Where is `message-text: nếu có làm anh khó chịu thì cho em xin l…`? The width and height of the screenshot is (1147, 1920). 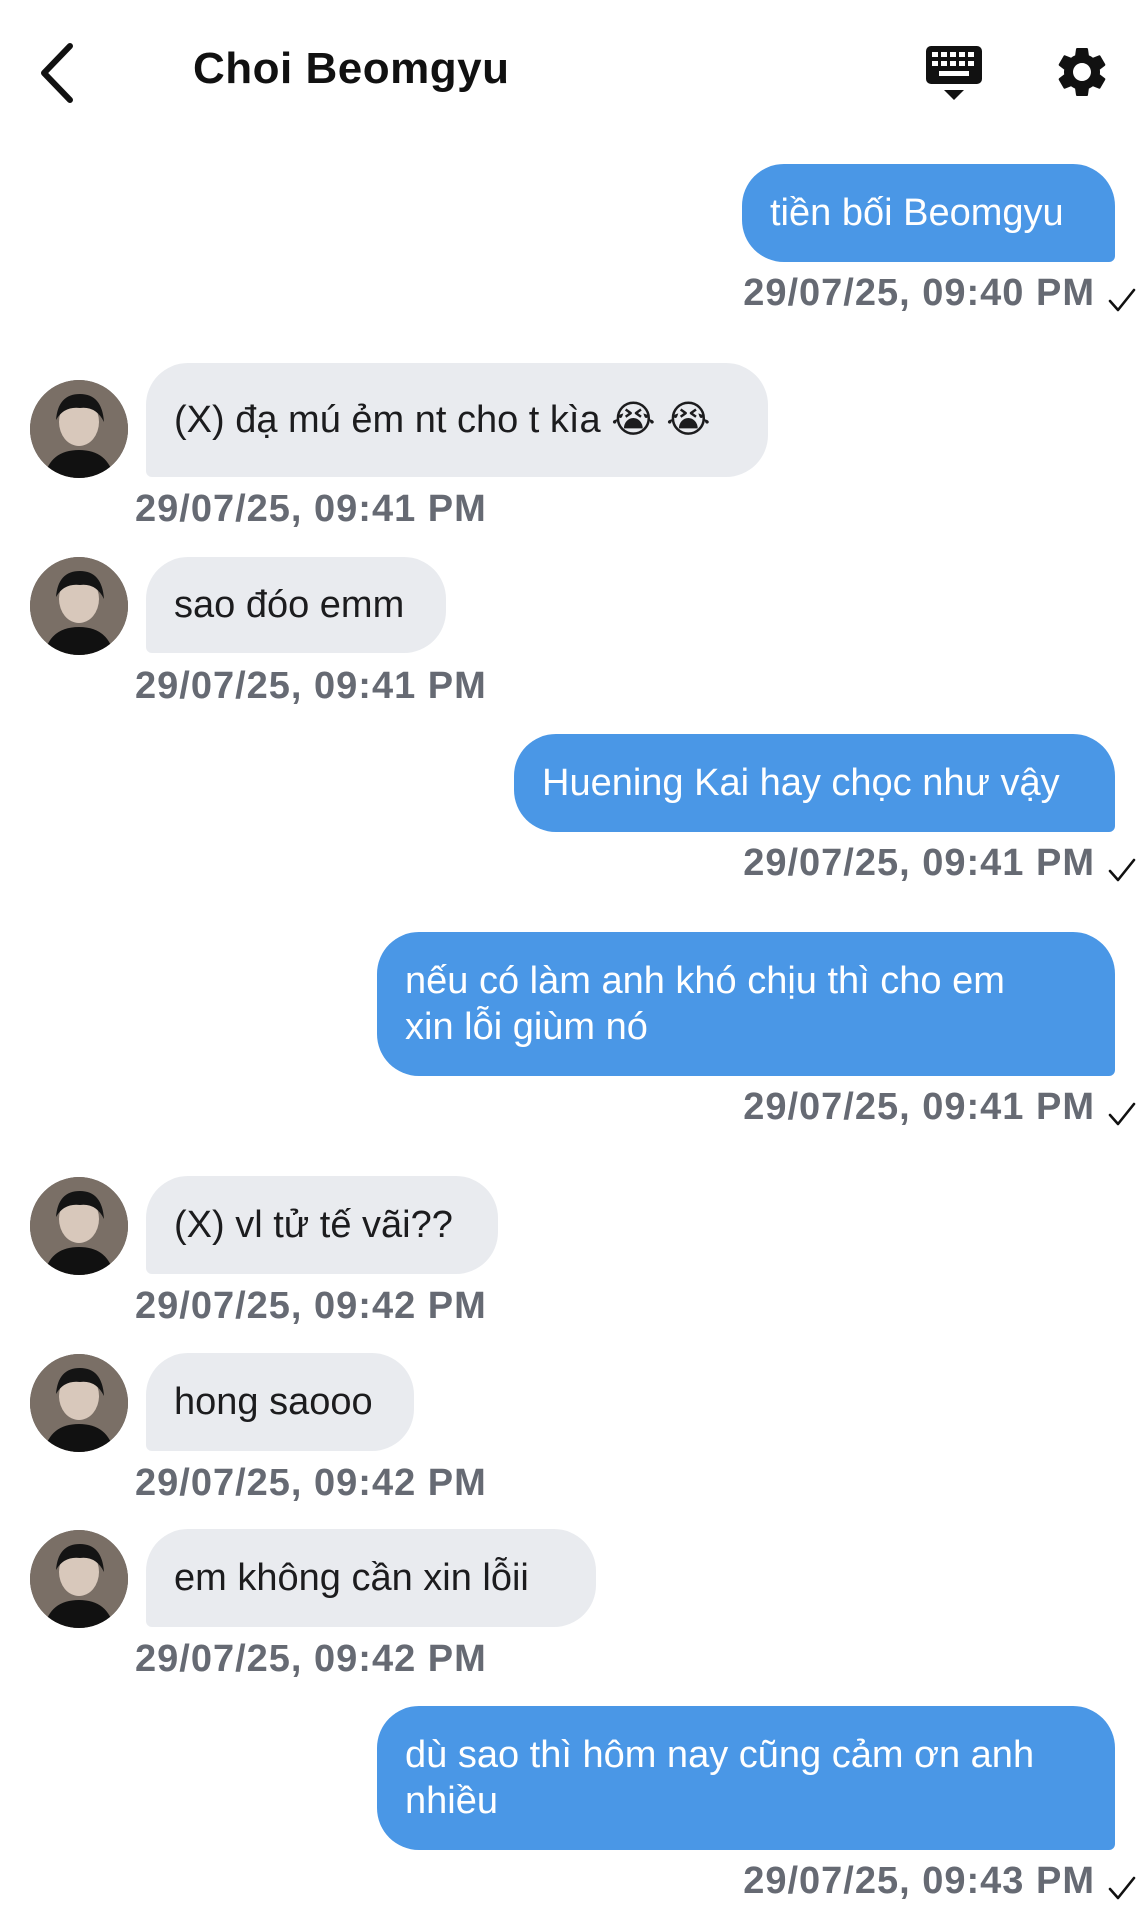 message-text: nếu có làm anh khó chịu thì cho em xin l… is located at coordinates (705, 1004).